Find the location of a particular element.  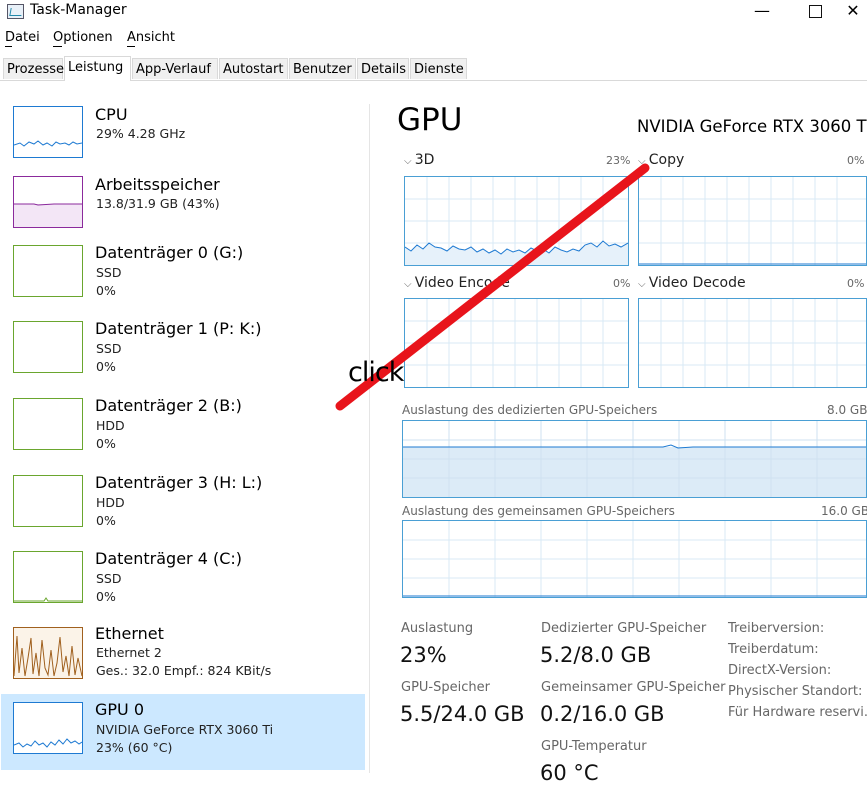

graph-dedicated-memory is located at coordinates (634, 459).